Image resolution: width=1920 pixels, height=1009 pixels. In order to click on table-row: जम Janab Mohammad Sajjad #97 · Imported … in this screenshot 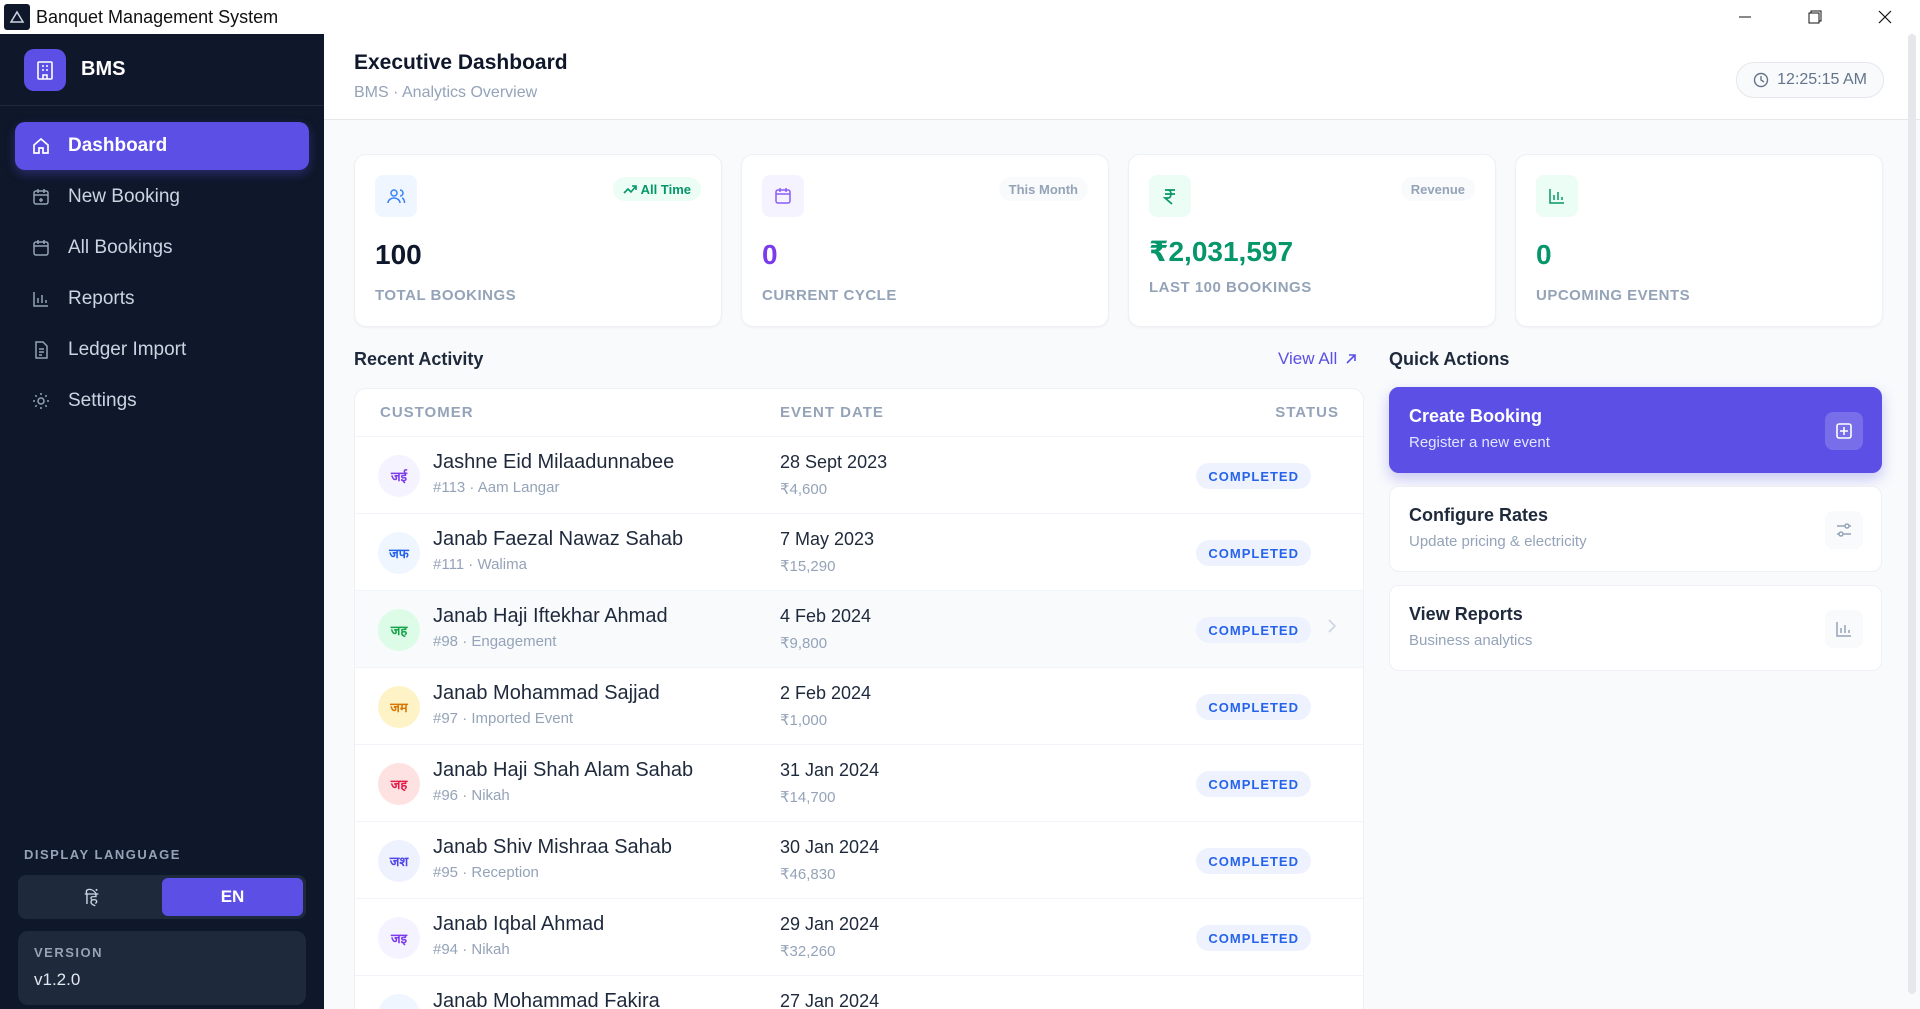, I will do `click(859, 706)`.